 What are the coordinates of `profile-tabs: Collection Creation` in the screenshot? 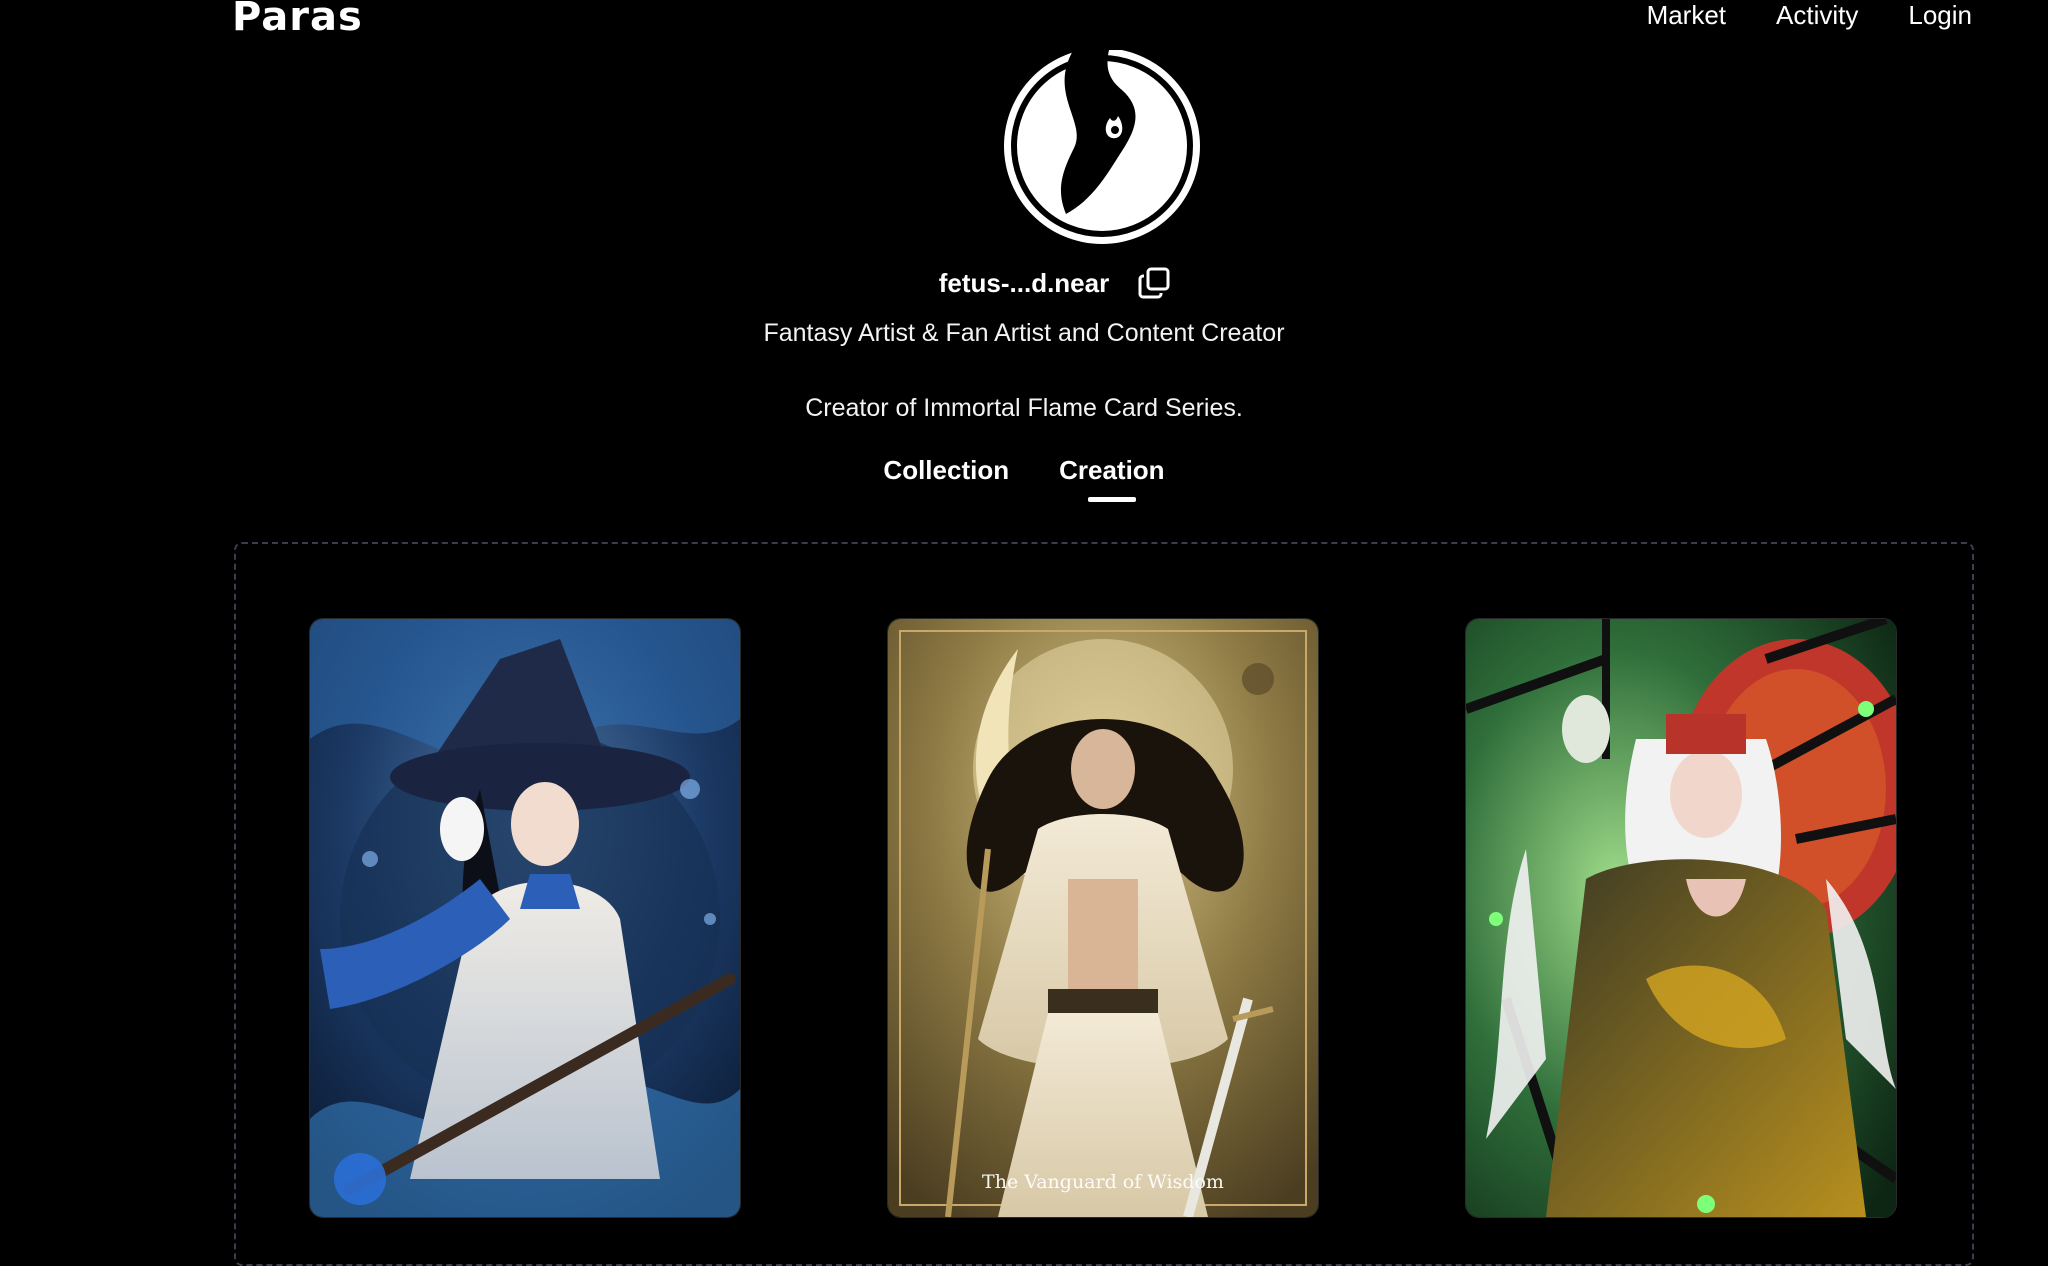 It's located at (1024, 478).